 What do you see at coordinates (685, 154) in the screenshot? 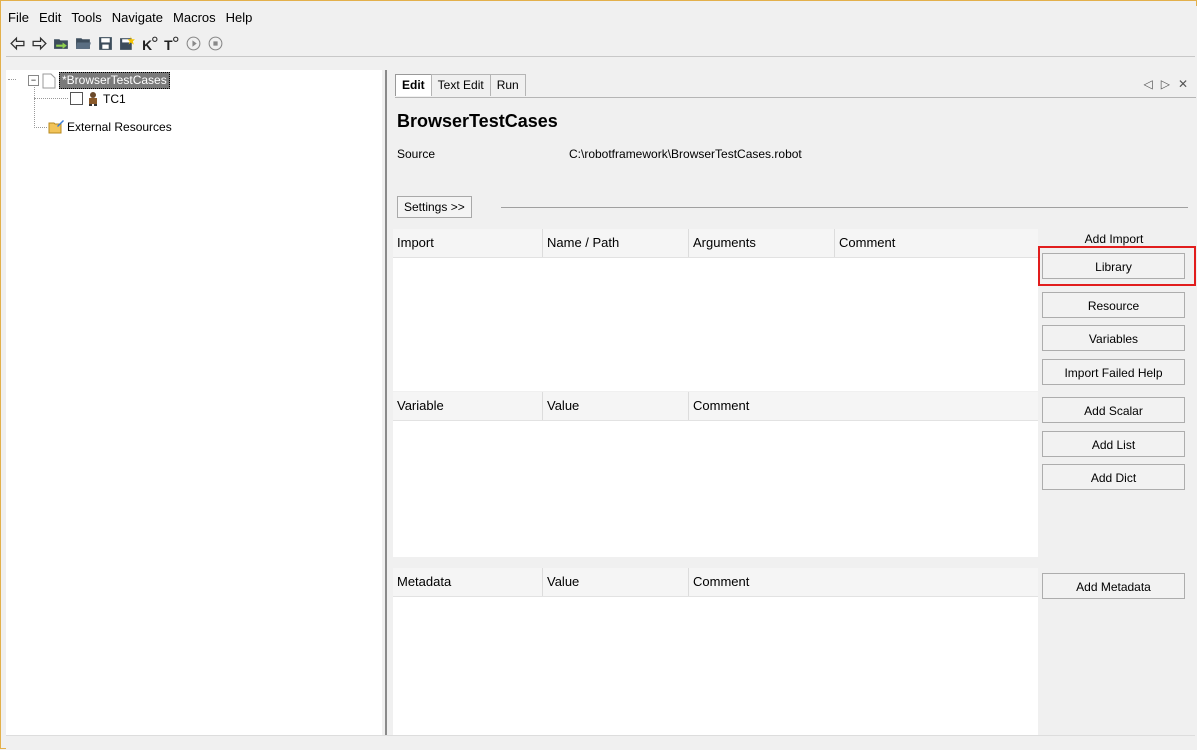
I see `source-path: C:\robotframework\BrowserTestCases.robot` at bounding box center [685, 154].